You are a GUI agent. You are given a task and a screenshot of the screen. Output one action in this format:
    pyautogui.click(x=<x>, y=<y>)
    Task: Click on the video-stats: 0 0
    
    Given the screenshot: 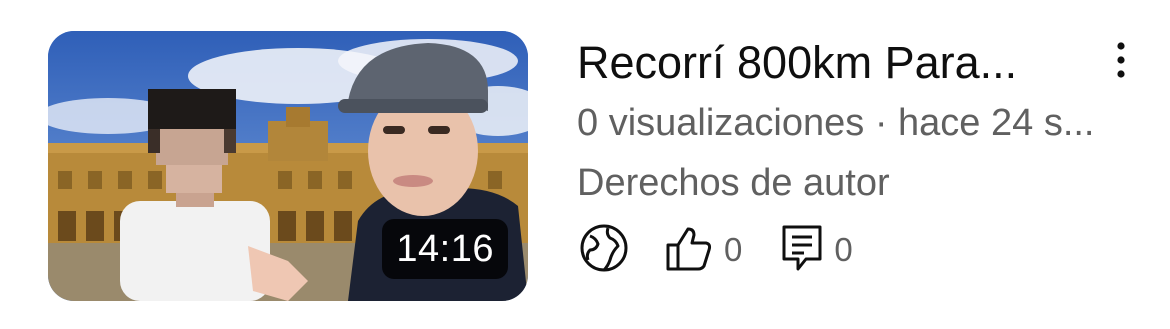 What is the action you would take?
    pyautogui.click(x=734, y=250)
    